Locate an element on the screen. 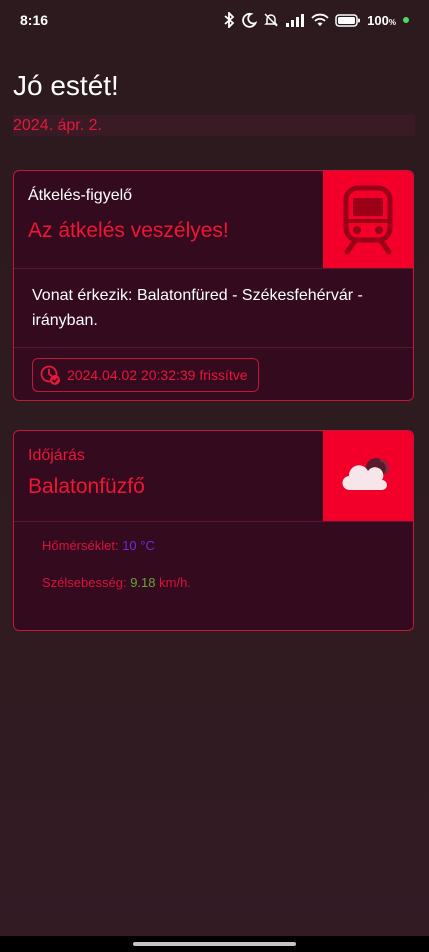  last-updated-text: 2024.04.02 20:32:39 frissítve is located at coordinates (157, 375).